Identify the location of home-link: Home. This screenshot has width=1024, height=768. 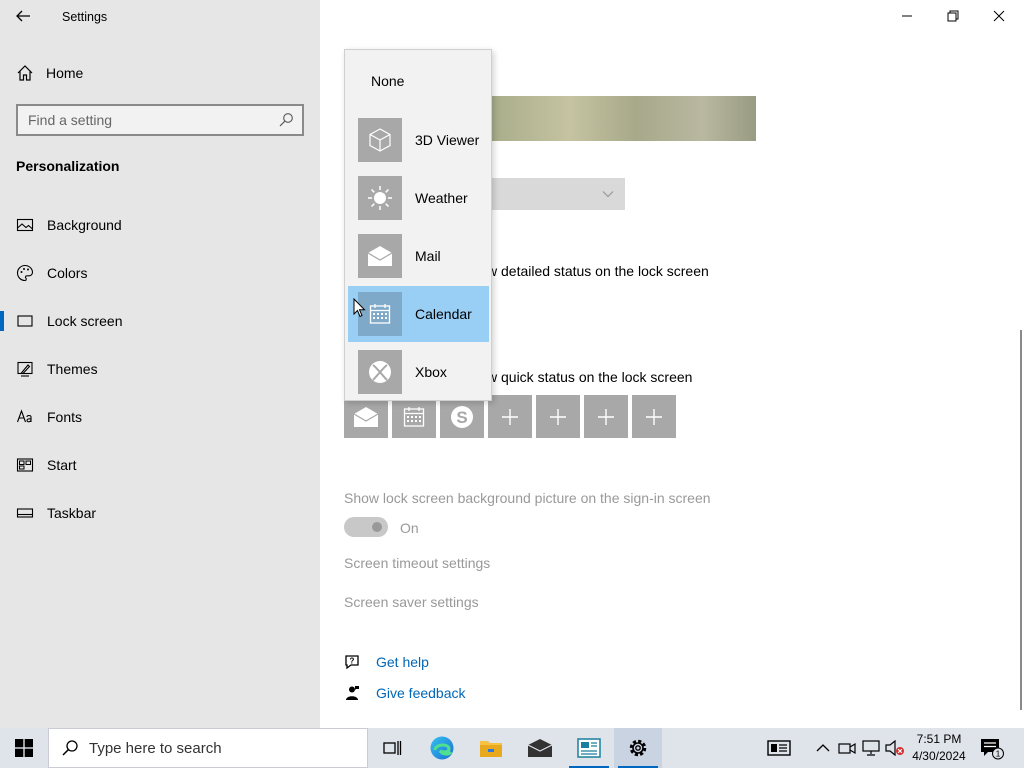
(49, 73).